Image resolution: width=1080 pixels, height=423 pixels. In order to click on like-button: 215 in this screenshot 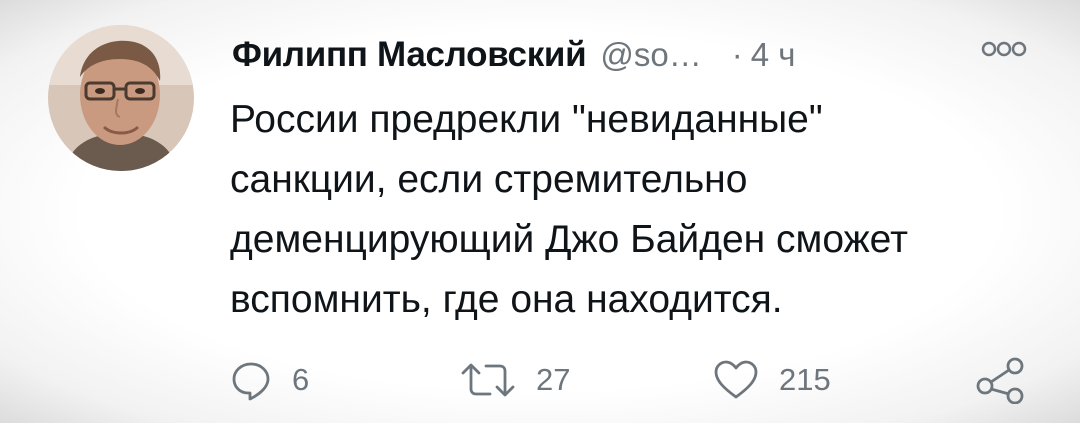, I will do `click(772, 380)`.